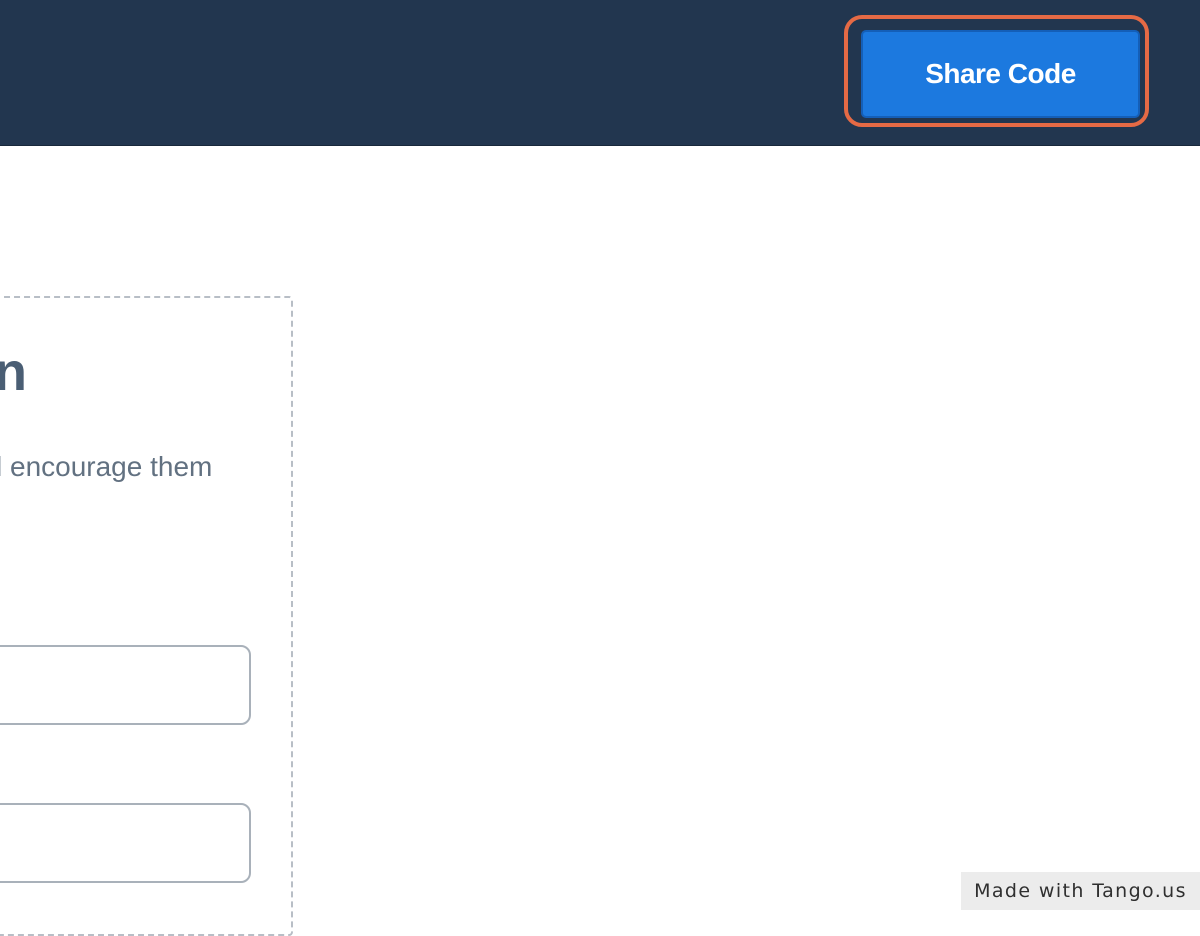 This screenshot has width=1200, height=936. Describe the element at coordinates (125, 843) in the screenshot. I see `second-input-field` at that location.